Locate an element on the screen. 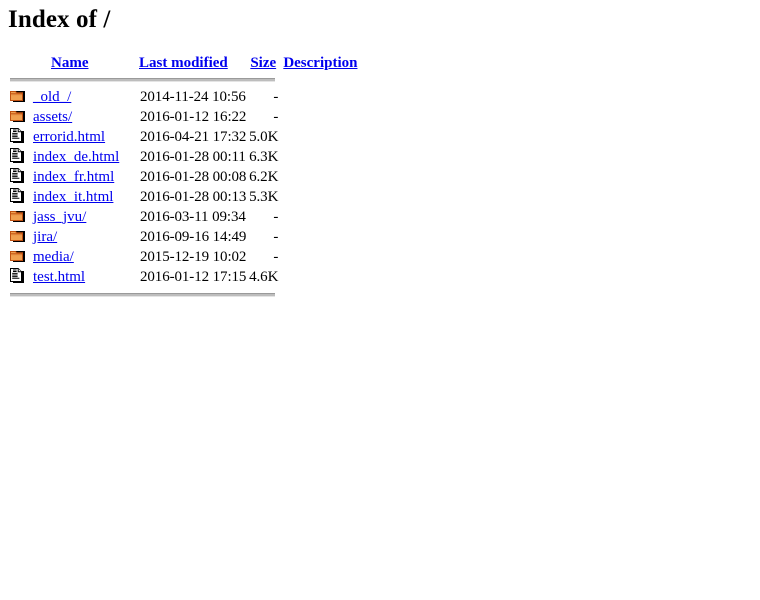 Image resolution: width=760 pixels, height=600 pixels. row-name-cell: jass_jvu/ is located at coordinates (80, 217).